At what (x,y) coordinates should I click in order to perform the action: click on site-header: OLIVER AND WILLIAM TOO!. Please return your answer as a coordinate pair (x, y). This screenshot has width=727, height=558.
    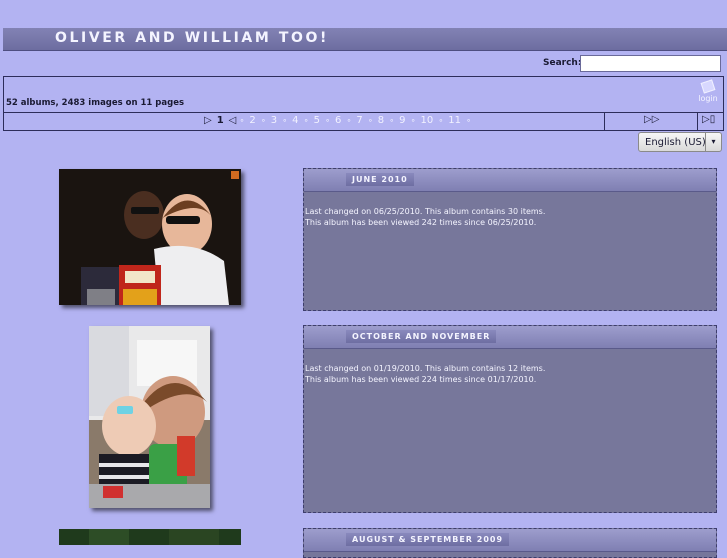
    Looking at the image, I should click on (365, 39).